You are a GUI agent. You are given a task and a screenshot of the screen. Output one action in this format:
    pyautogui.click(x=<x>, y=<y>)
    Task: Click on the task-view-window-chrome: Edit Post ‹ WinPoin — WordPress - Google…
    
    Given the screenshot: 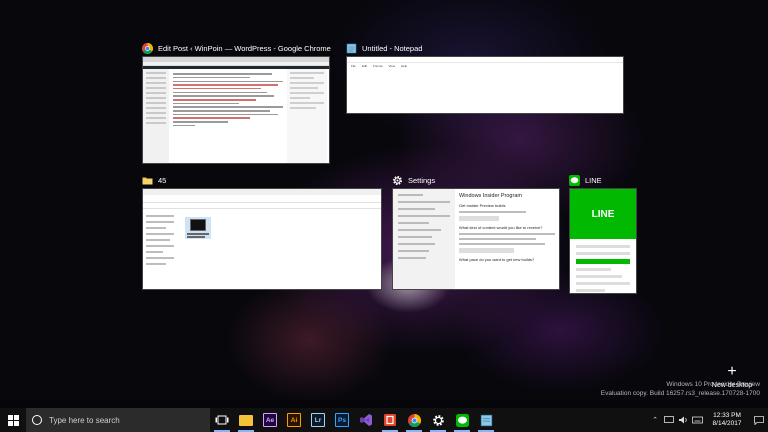 What is the action you would take?
    pyautogui.click(x=236, y=102)
    